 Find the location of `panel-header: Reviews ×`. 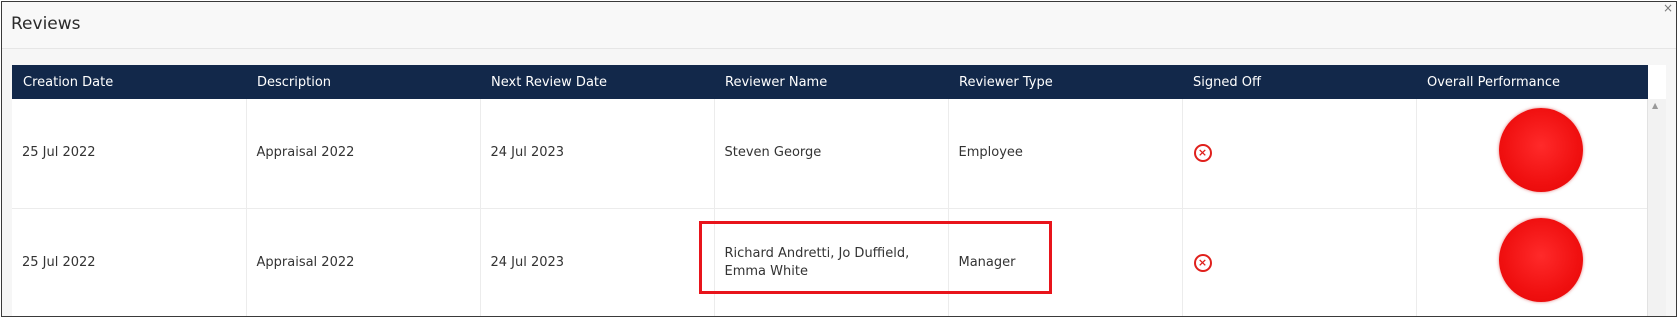

panel-header: Reviews × is located at coordinates (839, 25).